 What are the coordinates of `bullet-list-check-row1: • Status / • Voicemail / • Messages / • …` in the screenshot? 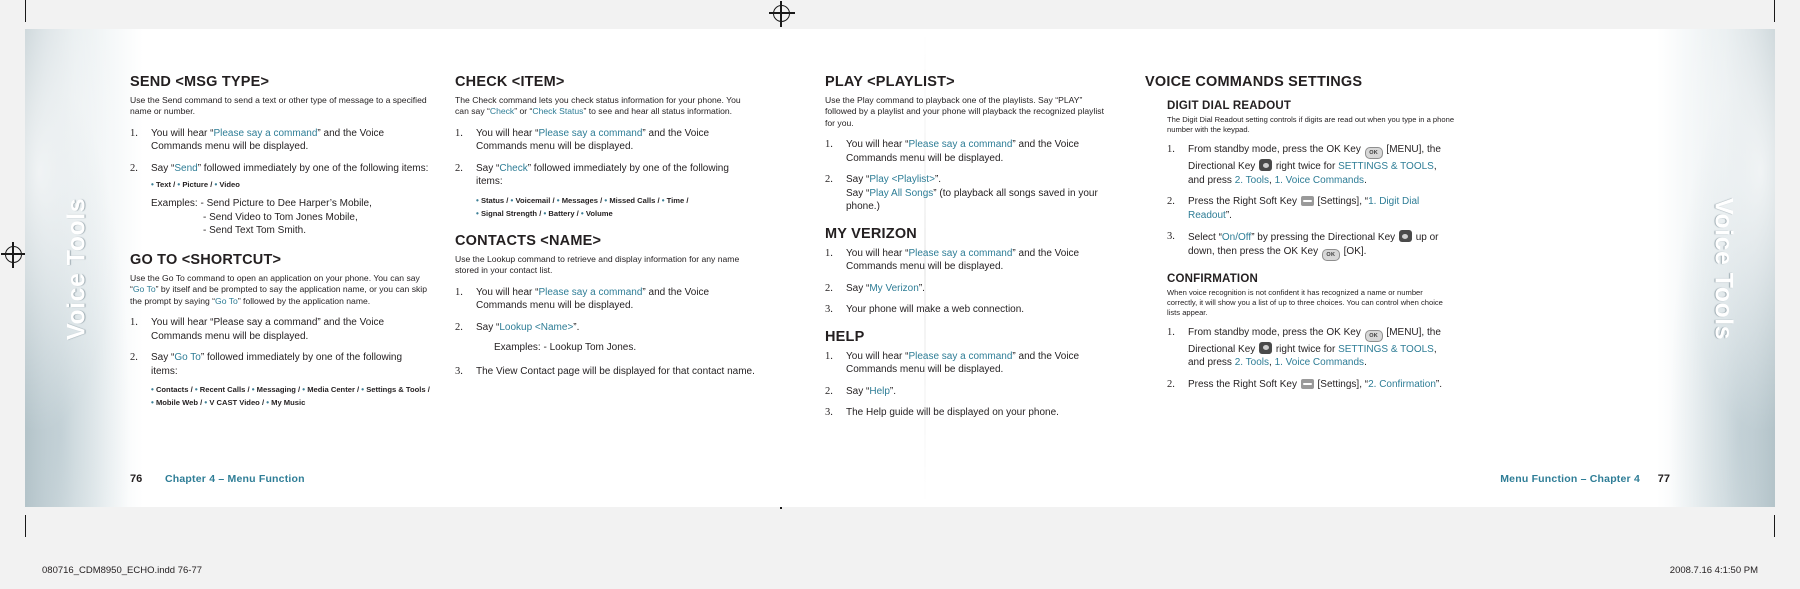 It's located at (582, 200).